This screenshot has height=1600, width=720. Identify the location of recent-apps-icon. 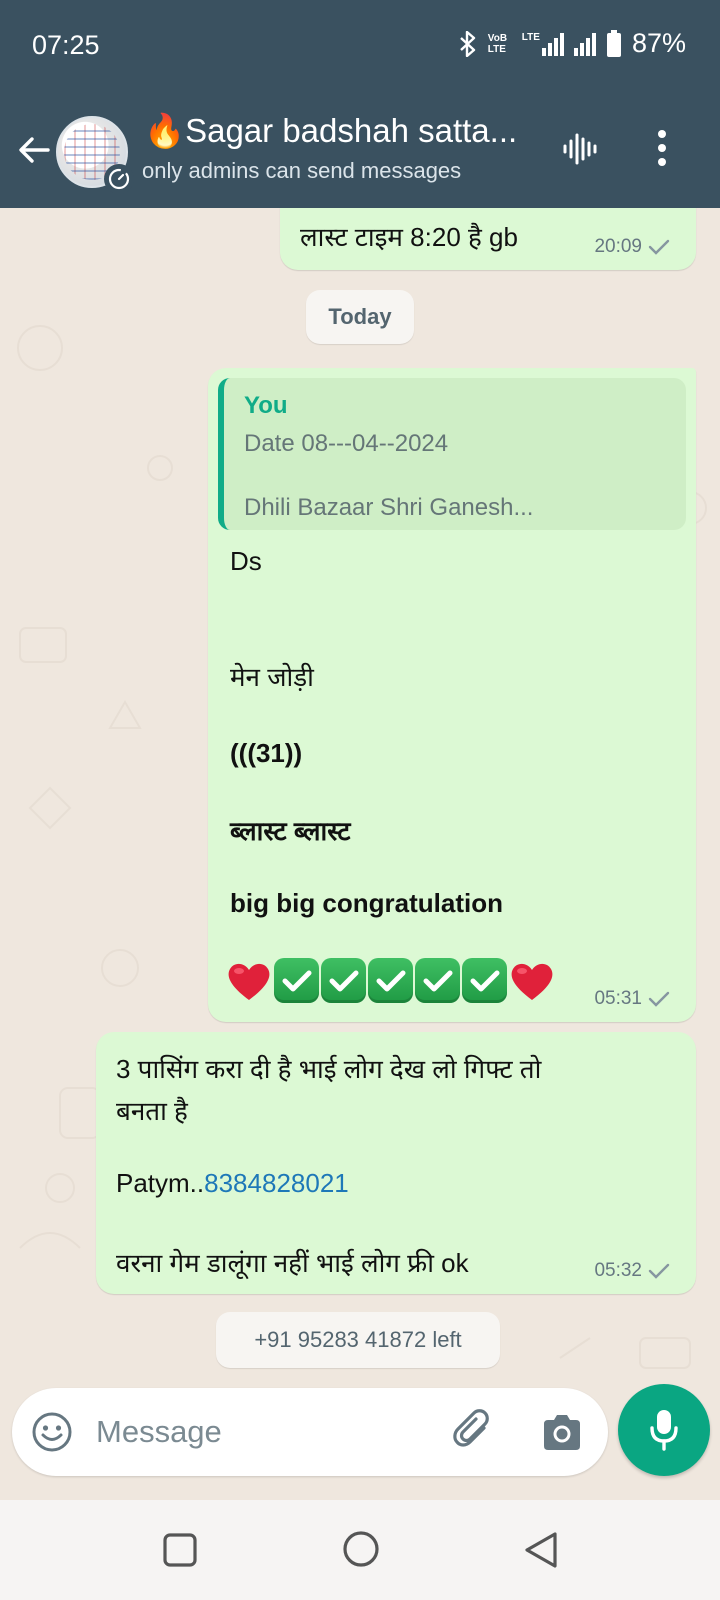
(180, 1550).